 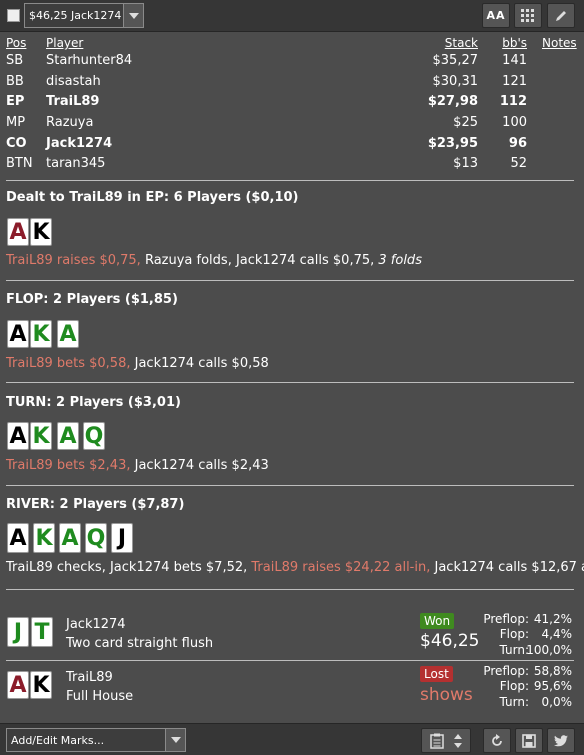 I want to click on card: T, so click(x=42, y=632).